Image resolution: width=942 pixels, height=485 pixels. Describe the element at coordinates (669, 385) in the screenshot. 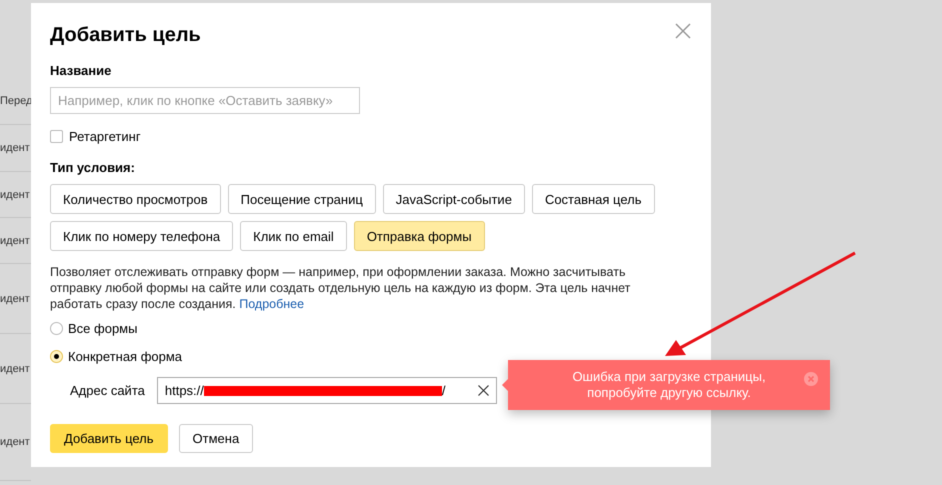

I see `error-message: Ошибка при загрузке страницы, попробуйте другую ссылку.` at that location.